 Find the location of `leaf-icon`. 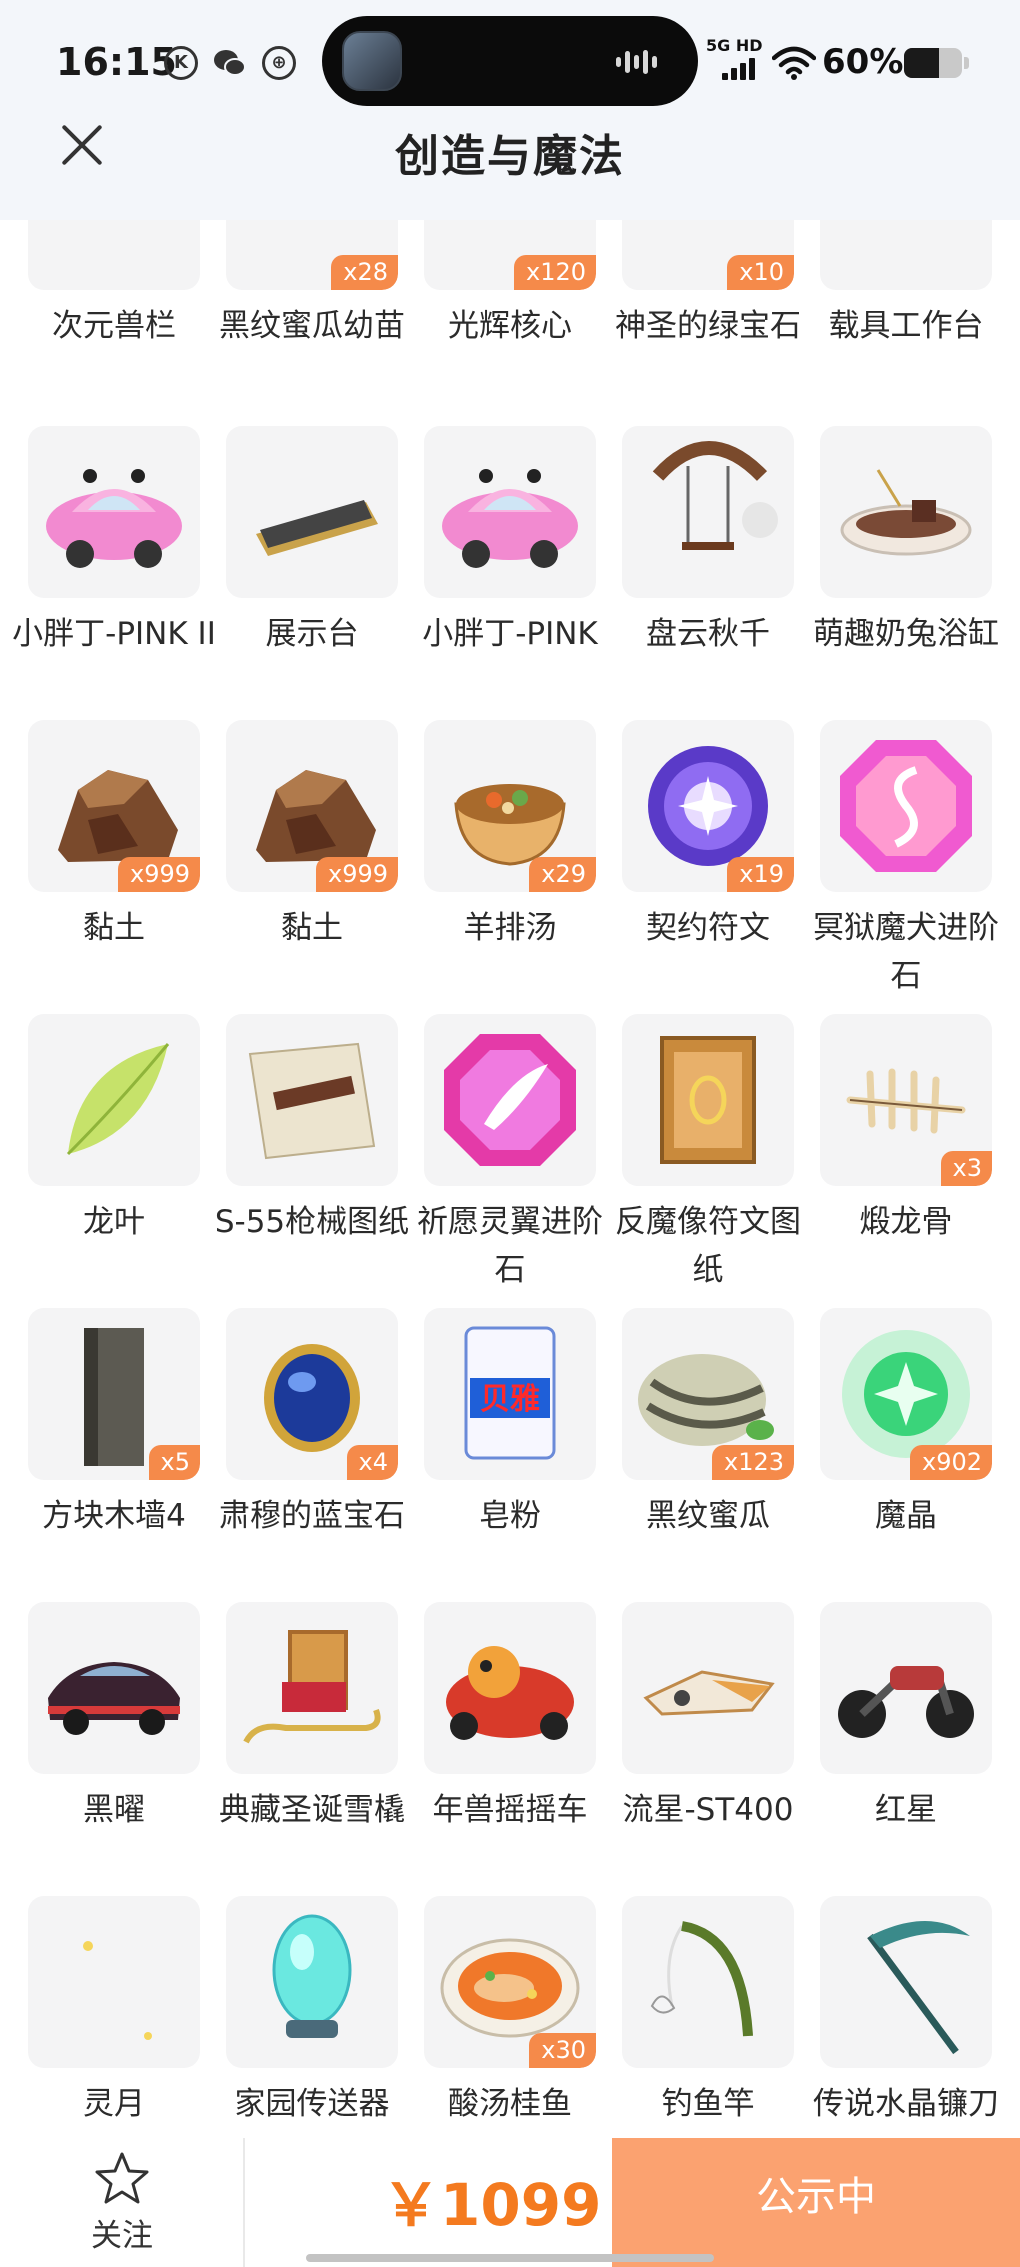

leaf-icon is located at coordinates (114, 1100).